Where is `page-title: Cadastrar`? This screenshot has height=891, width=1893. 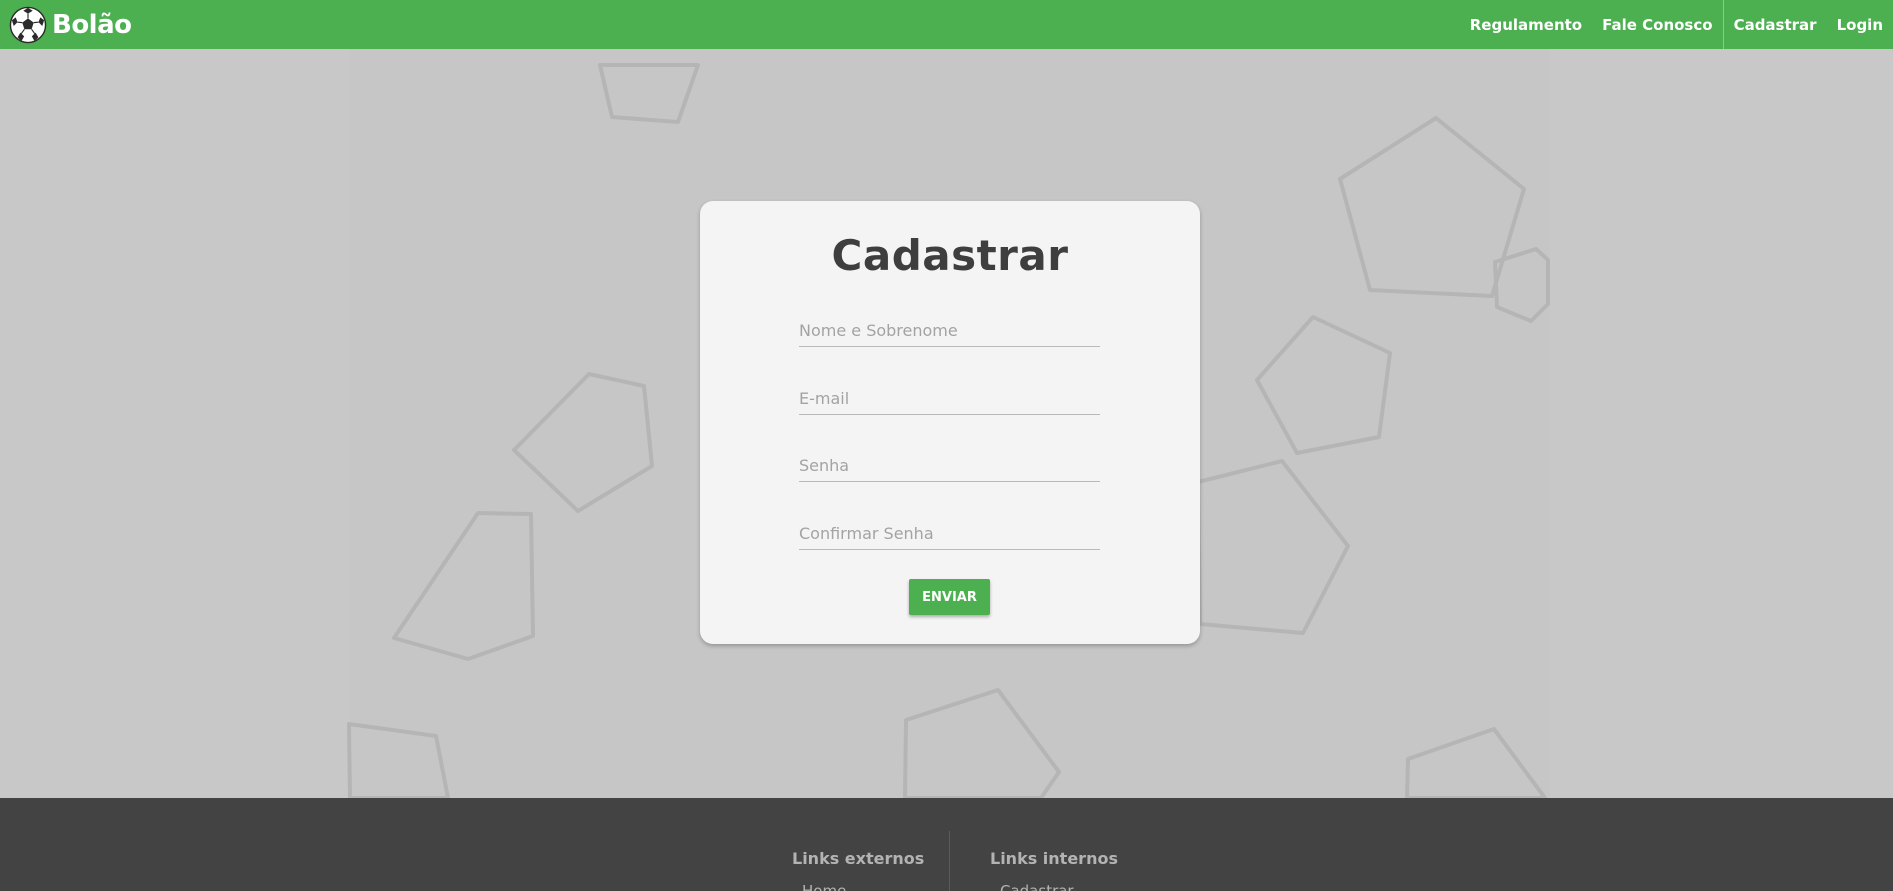 page-title: Cadastrar is located at coordinates (950, 255).